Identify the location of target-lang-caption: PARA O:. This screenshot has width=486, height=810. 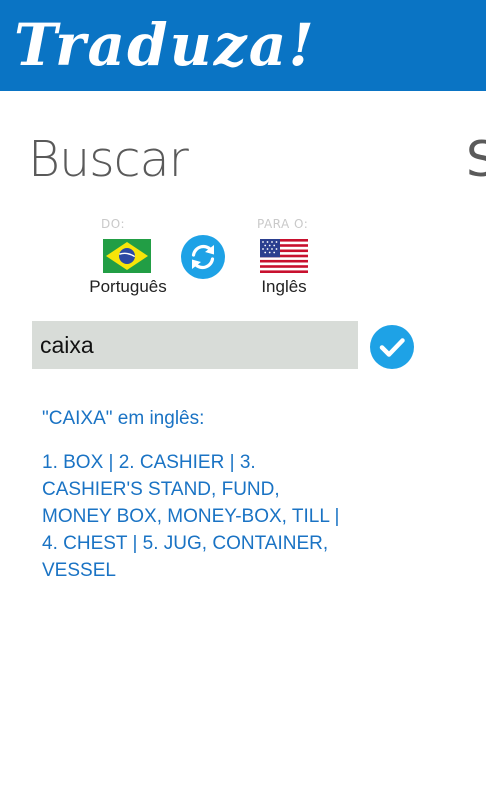
(283, 224).